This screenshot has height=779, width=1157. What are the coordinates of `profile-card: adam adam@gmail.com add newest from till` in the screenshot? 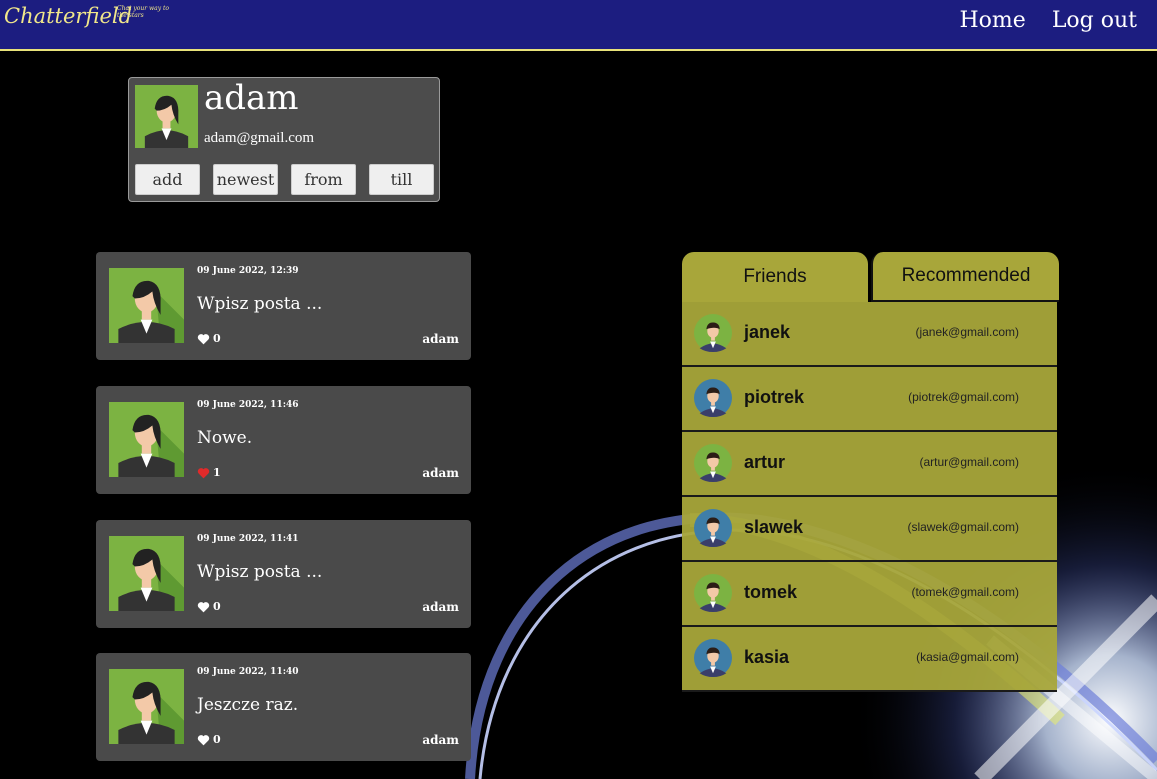 It's located at (284, 139).